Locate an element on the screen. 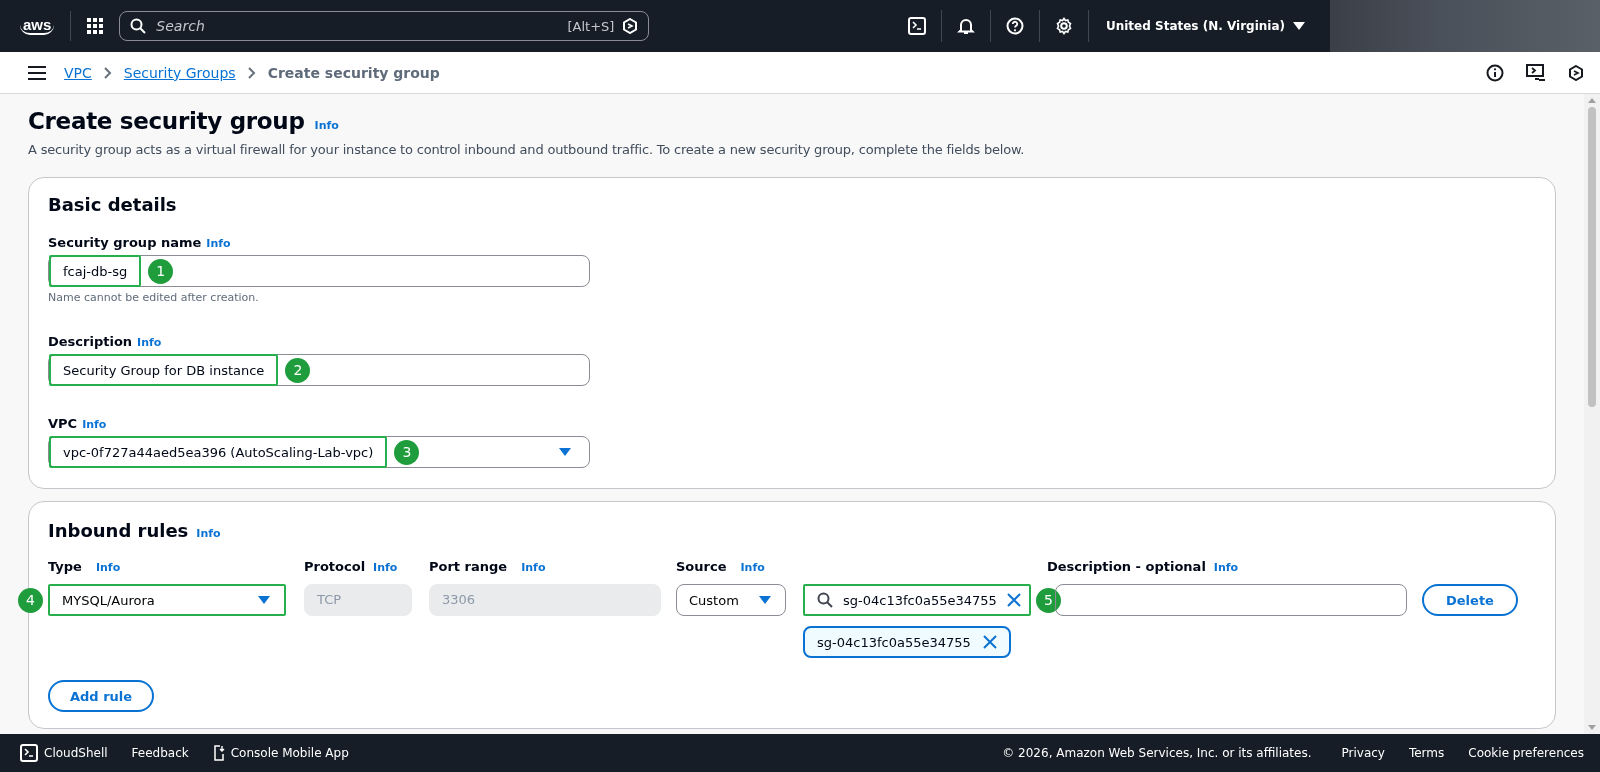 This screenshot has width=1600, height=772. clear-icon is located at coordinates (1013, 600).